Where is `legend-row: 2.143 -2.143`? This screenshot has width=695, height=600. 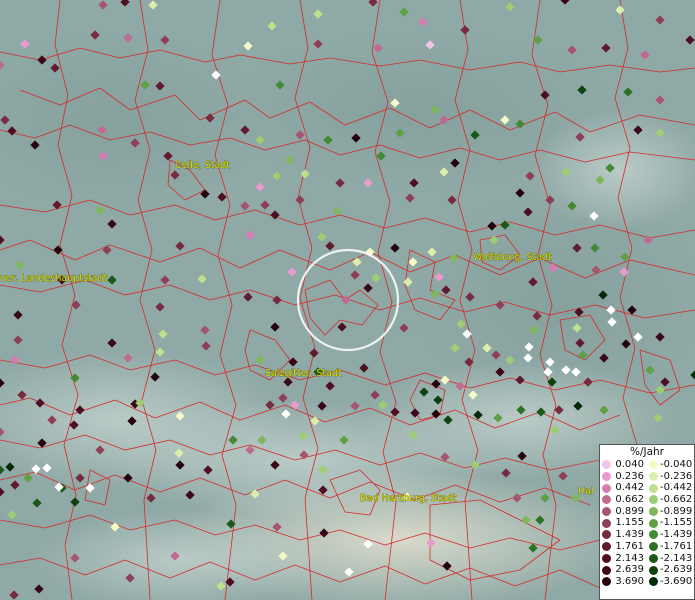
legend-row: 2.143 -2.143 is located at coordinates (647, 559).